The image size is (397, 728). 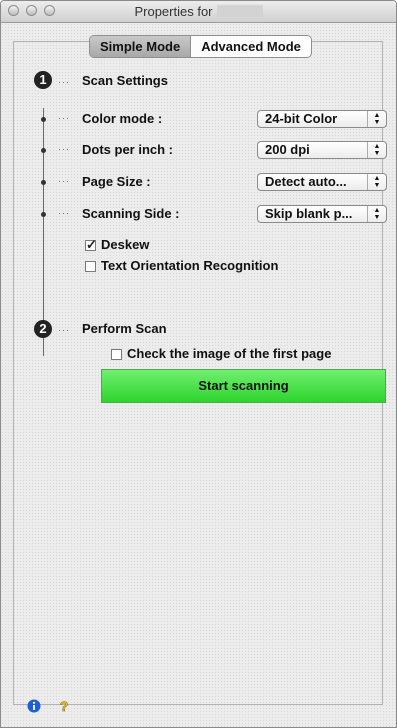 What do you see at coordinates (287, 149) in the screenshot?
I see `dpi-value: 200 dpi` at bounding box center [287, 149].